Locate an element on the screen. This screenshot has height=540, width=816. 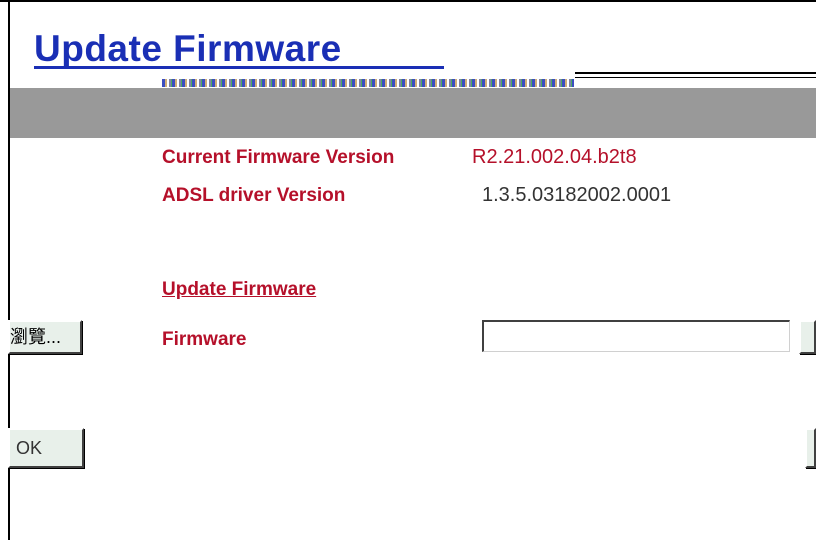
firmware-file-input is located at coordinates (636, 336).